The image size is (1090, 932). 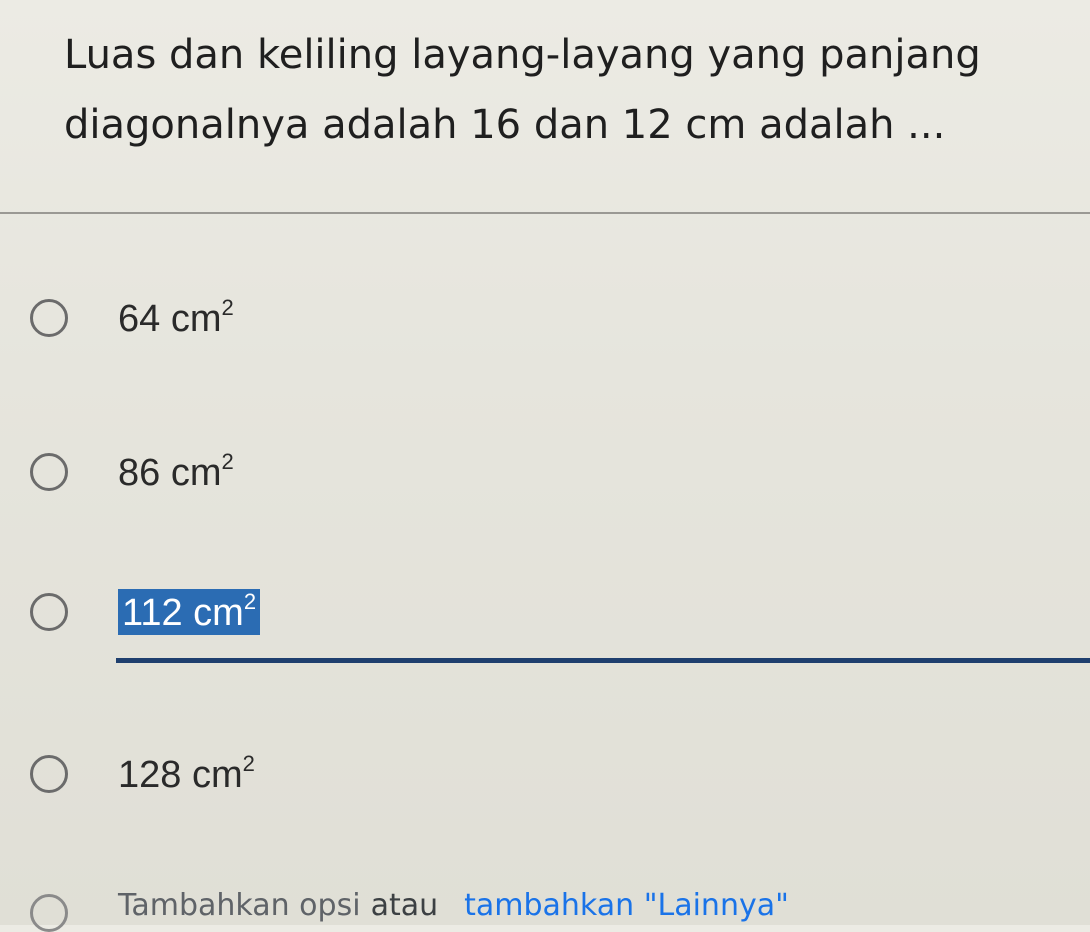 I want to click on option-label: 128 cm2, so click(x=186, y=774).